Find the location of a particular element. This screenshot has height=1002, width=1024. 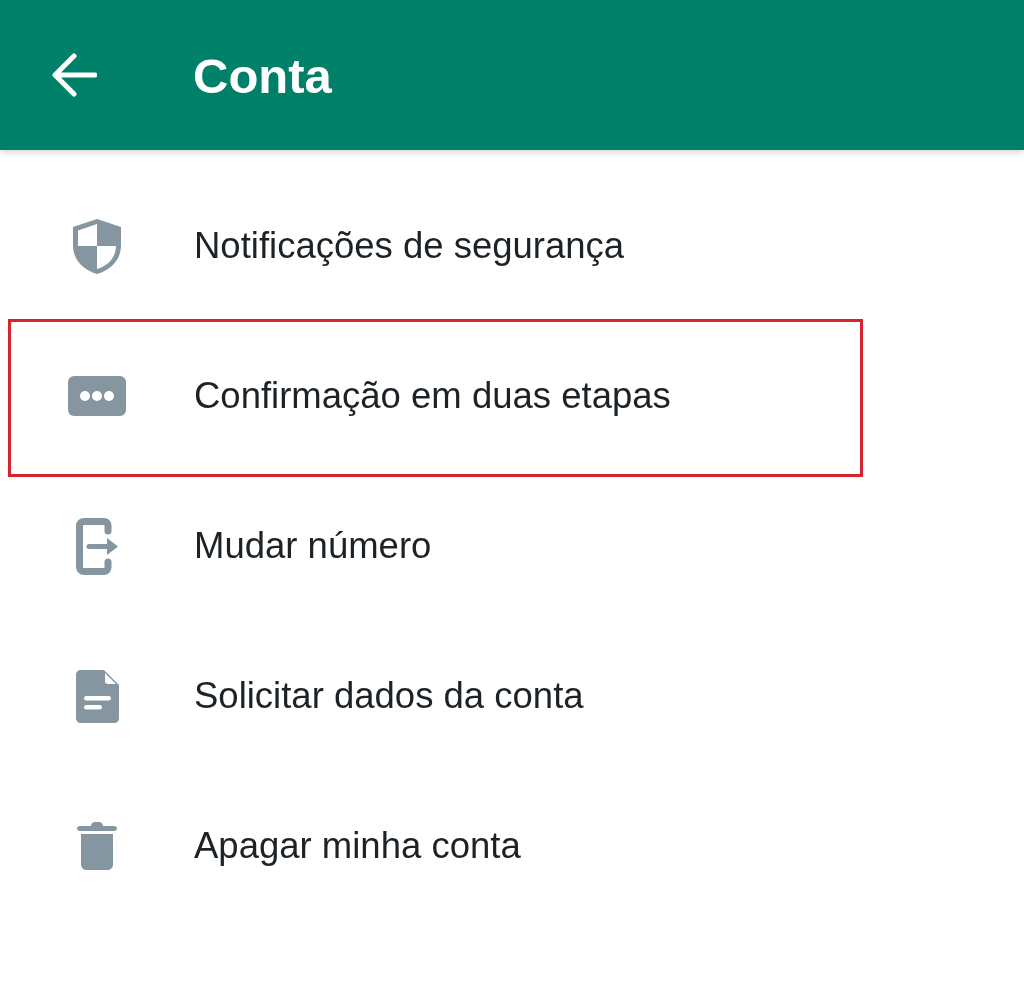

back-button is located at coordinates (74, 75).